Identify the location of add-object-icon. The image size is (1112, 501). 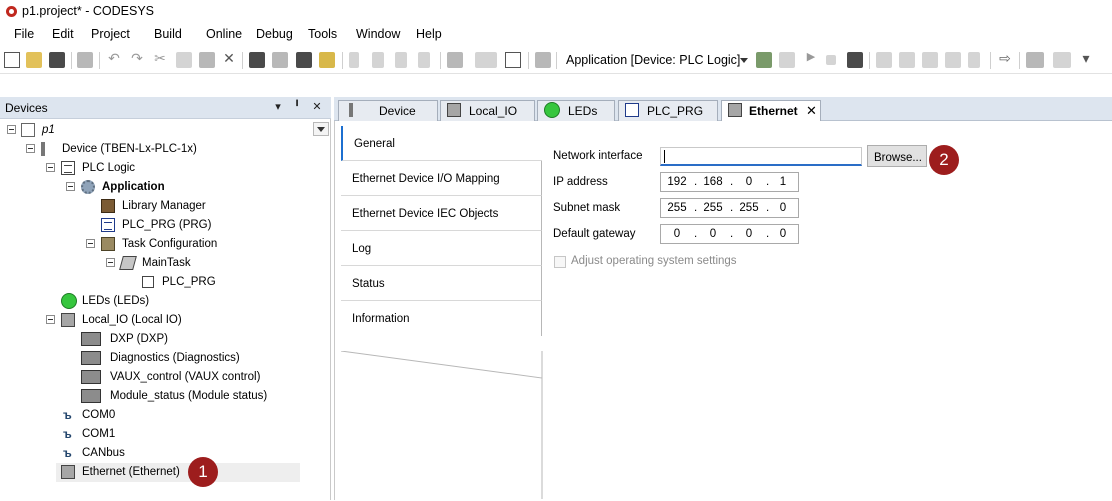
(486, 60).